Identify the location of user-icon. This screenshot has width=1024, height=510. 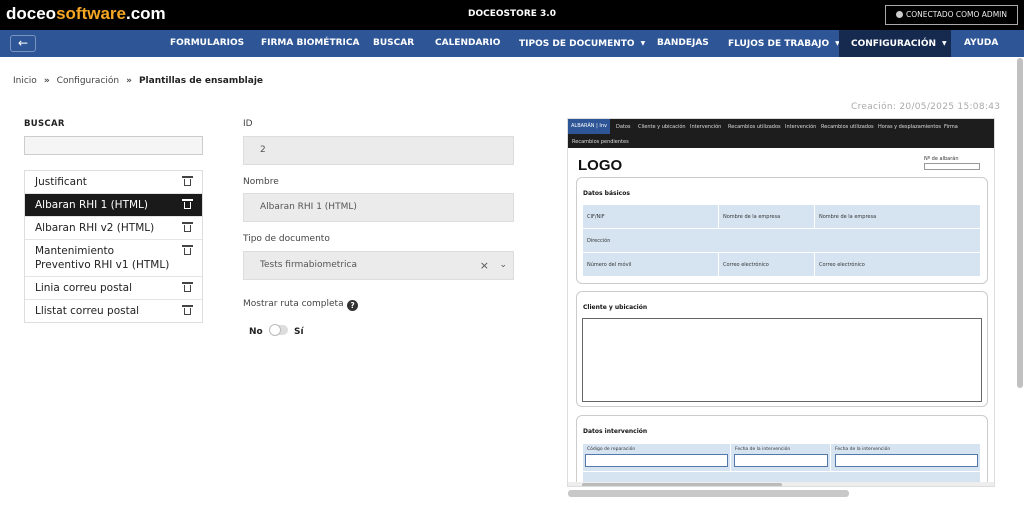
(899, 14).